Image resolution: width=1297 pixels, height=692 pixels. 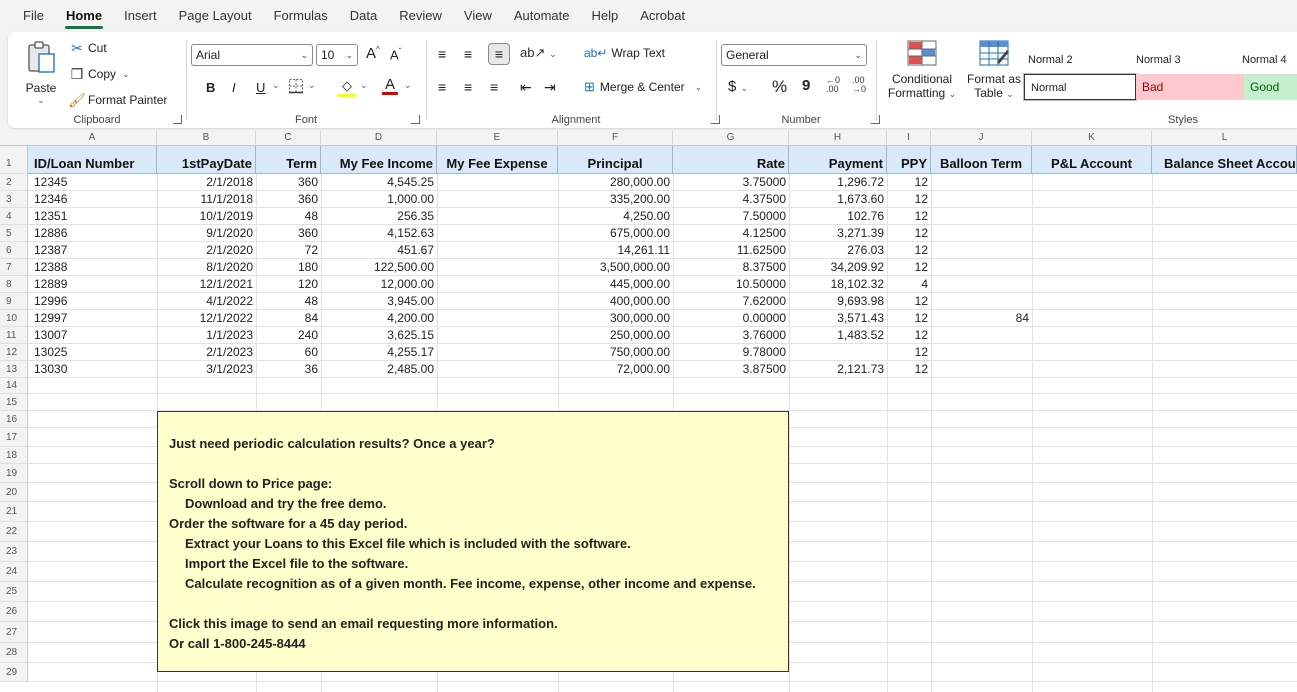 I want to click on row-header: 7, so click(x=14, y=267).